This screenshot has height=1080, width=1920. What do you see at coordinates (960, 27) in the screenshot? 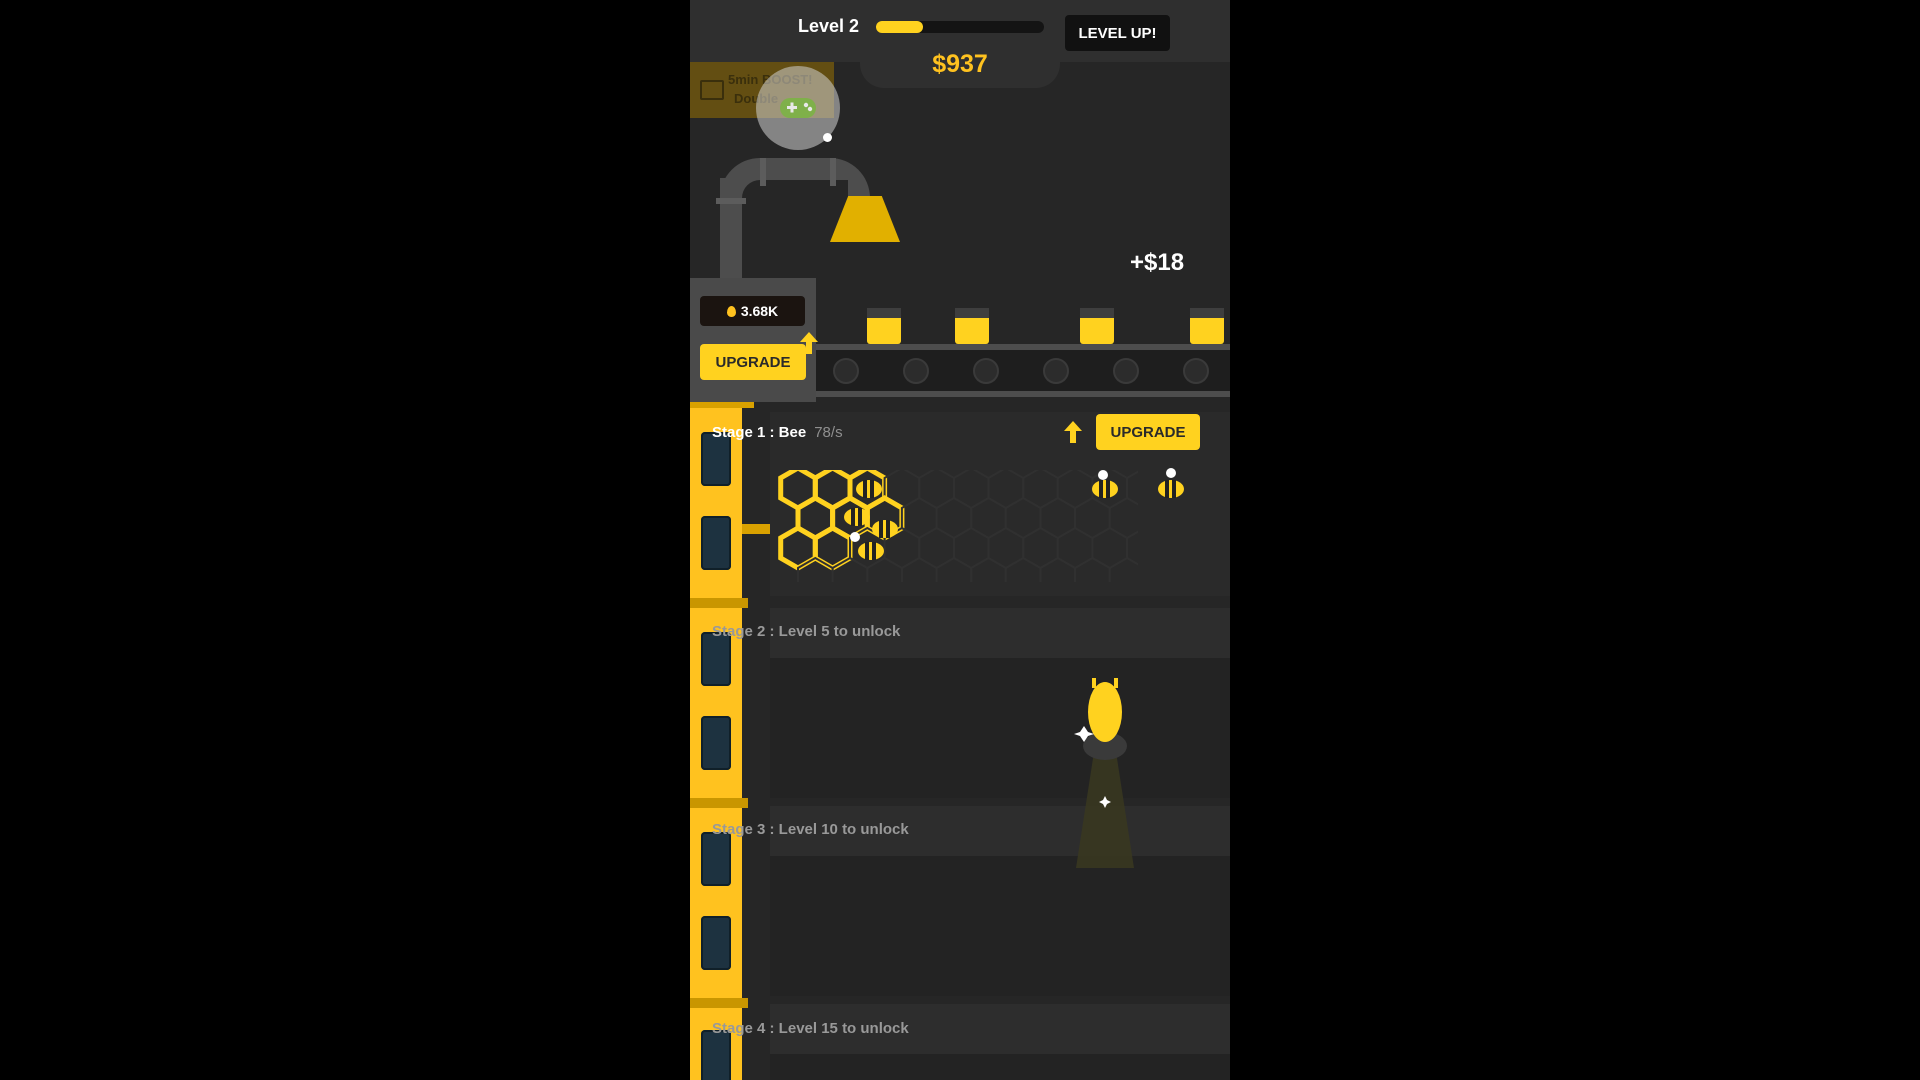
I see `level-progress-bar` at bounding box center [960, 27].